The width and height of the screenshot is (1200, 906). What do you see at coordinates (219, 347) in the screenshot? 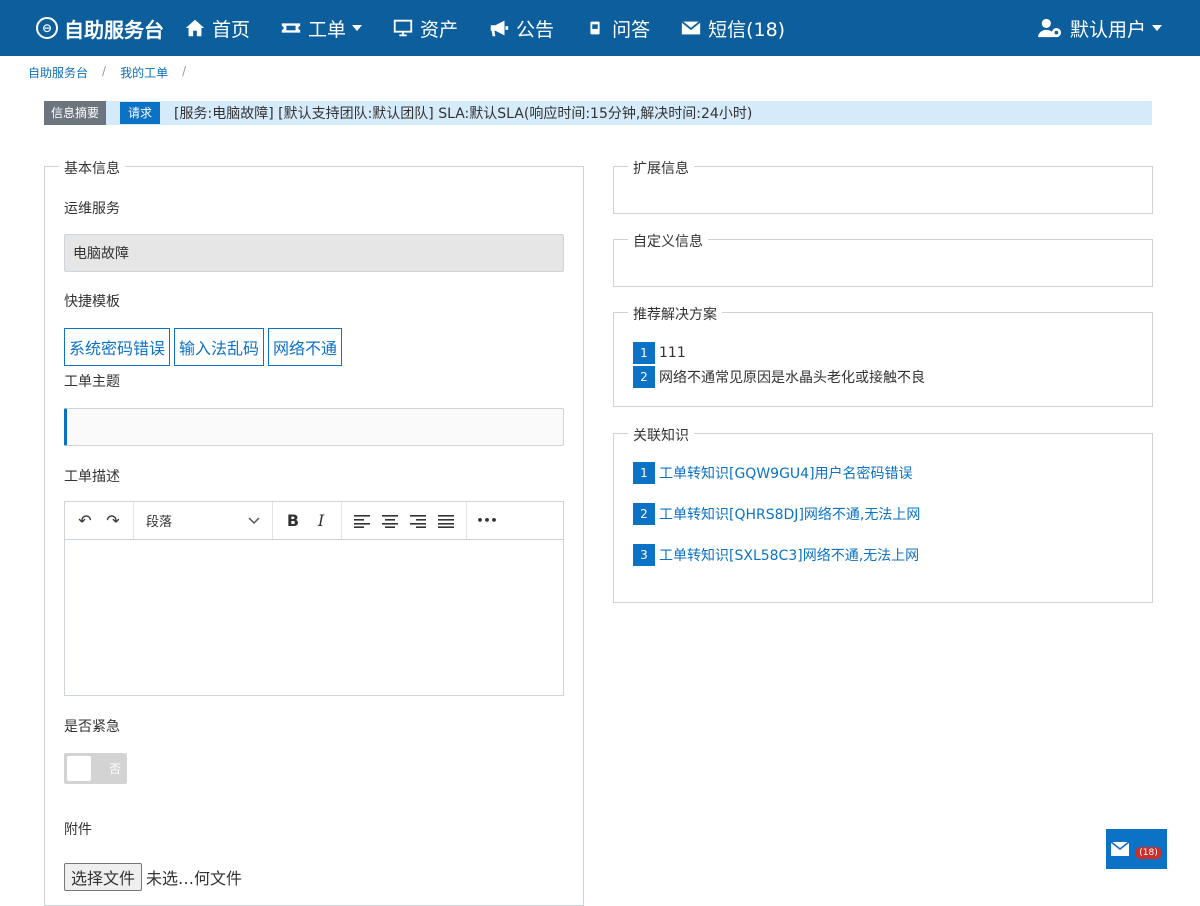
I see `template-button-ime: 输入法乱码` at bounding box center [219, 347].